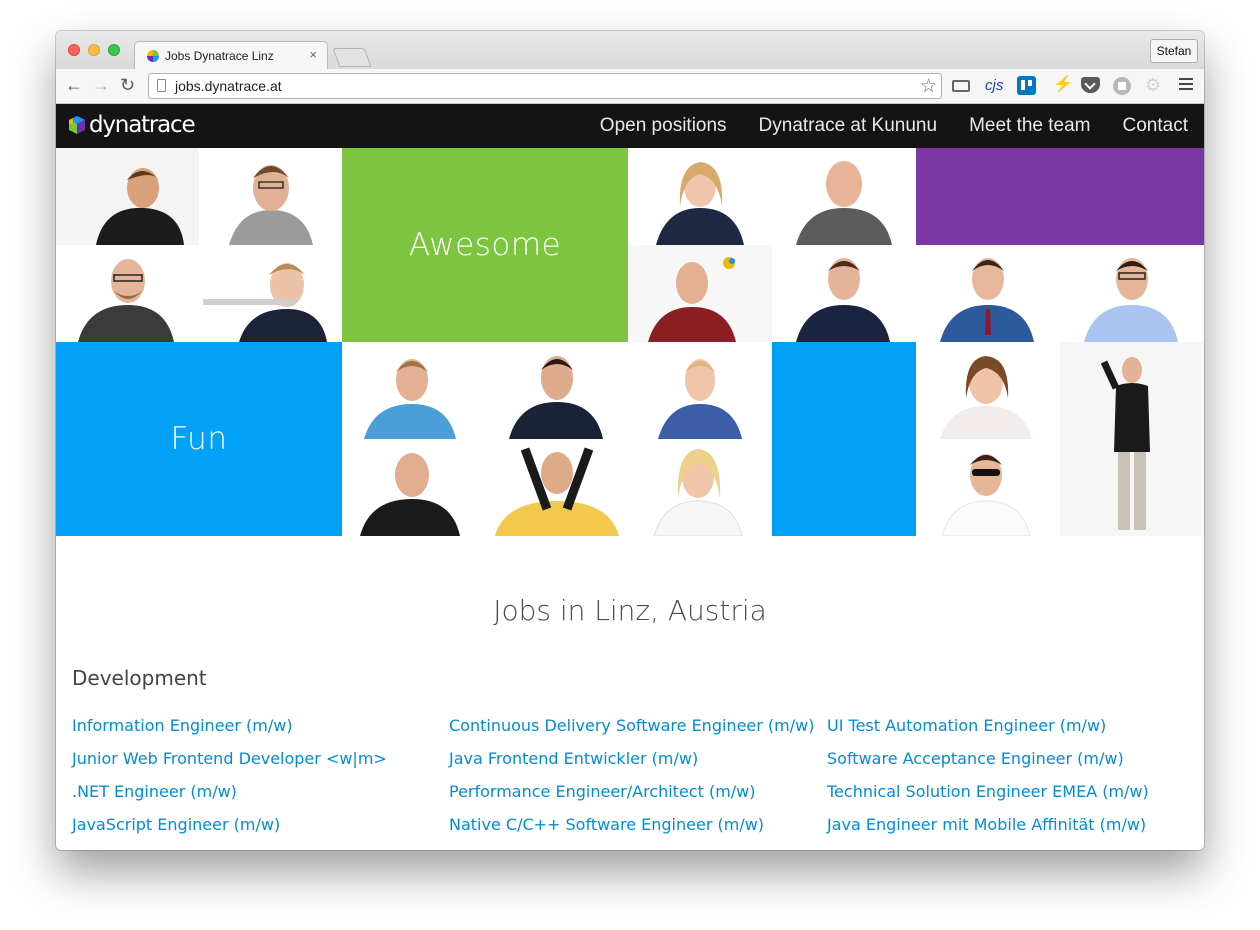 This screenshot has width=1260, height=930. I want to click on page-title: Jobs in Linz, Austria, so click(630, 610).